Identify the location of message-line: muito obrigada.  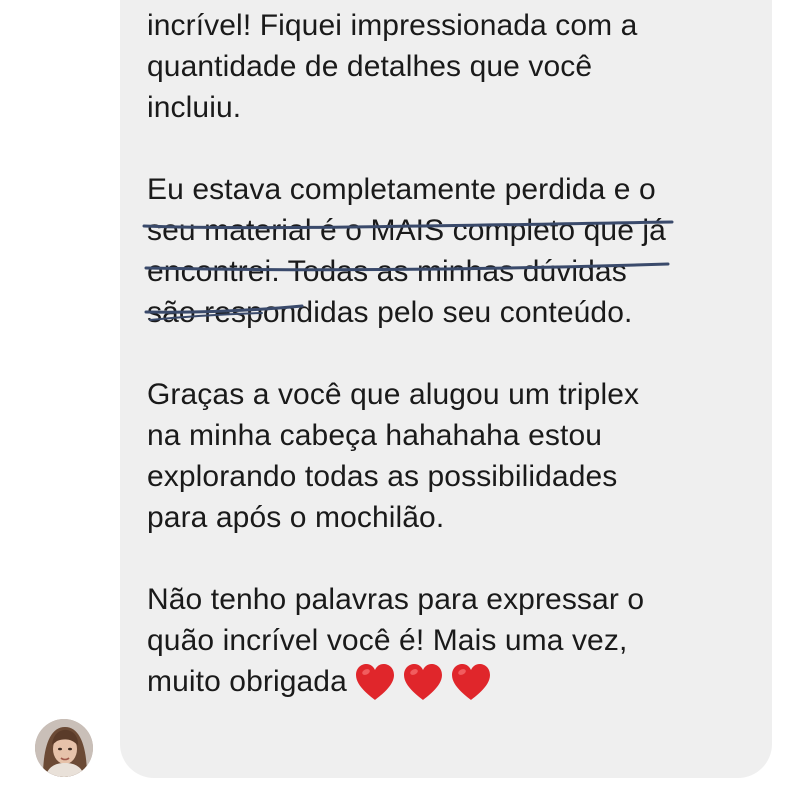
(247, 681).